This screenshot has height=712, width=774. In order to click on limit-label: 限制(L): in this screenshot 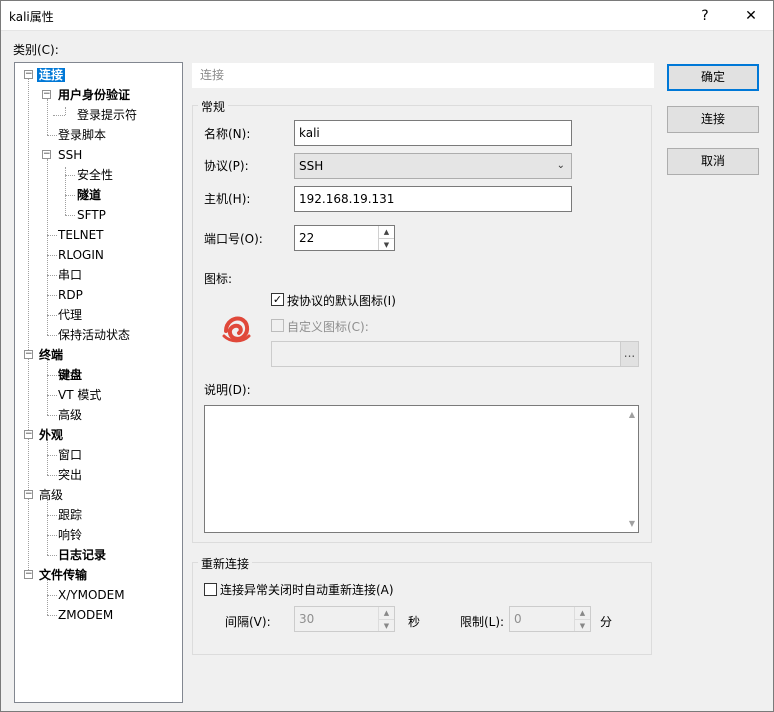, I will do `click(482, 622)`.